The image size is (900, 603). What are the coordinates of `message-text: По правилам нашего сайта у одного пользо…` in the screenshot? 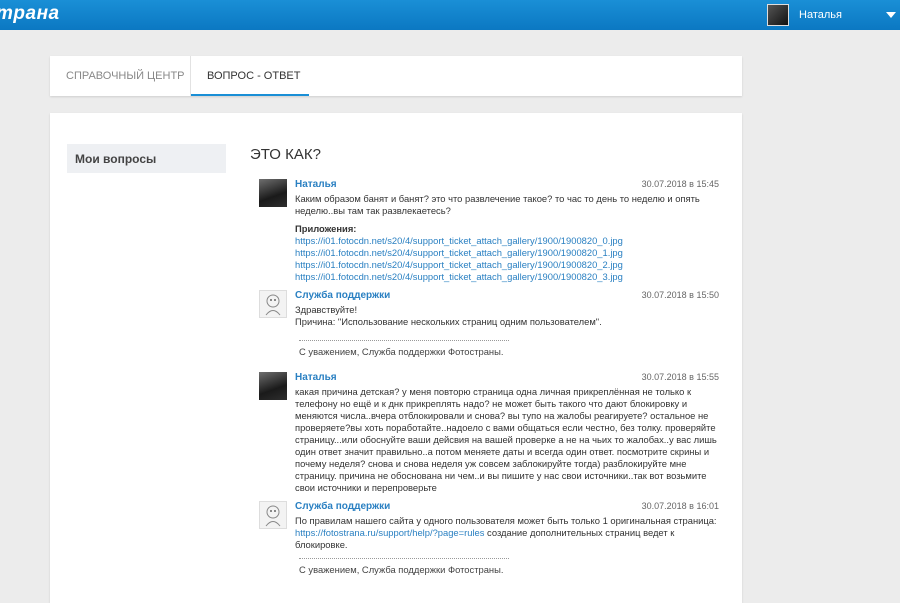 It's located at (507, 533).